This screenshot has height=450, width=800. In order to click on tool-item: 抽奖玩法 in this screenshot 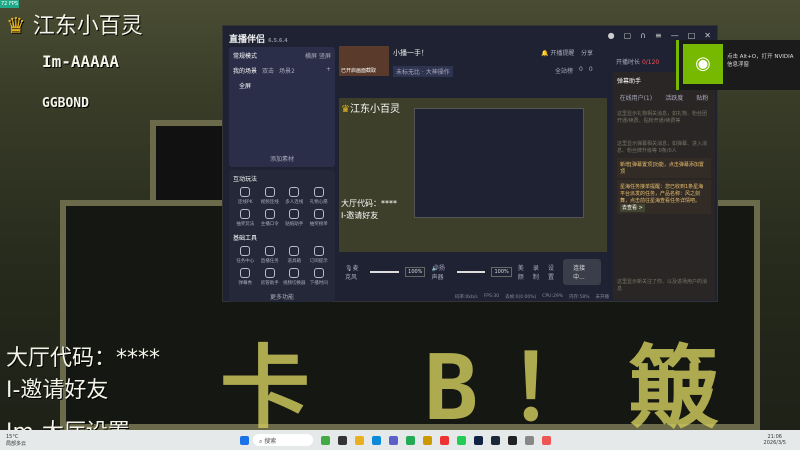, I will do `click(245, 218)`.